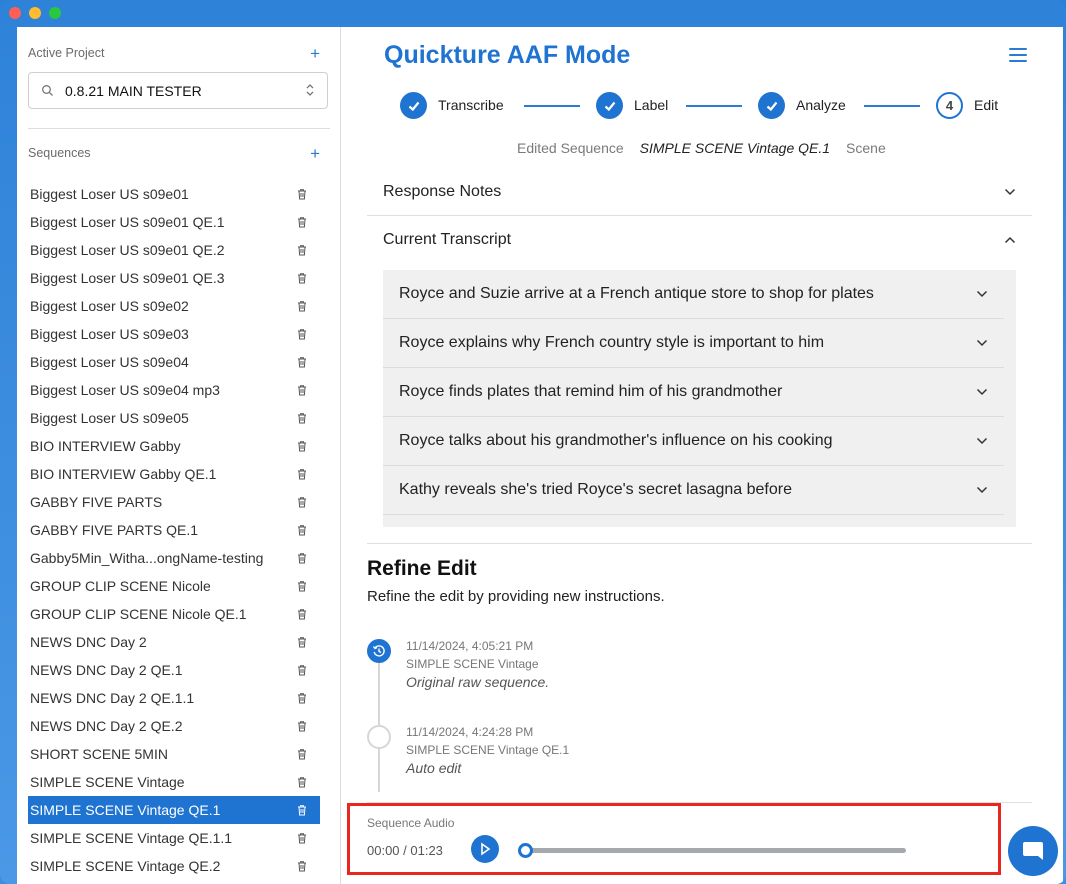 The image size is (1066, 884). I want to click on chat-button, so click(1033, 851).